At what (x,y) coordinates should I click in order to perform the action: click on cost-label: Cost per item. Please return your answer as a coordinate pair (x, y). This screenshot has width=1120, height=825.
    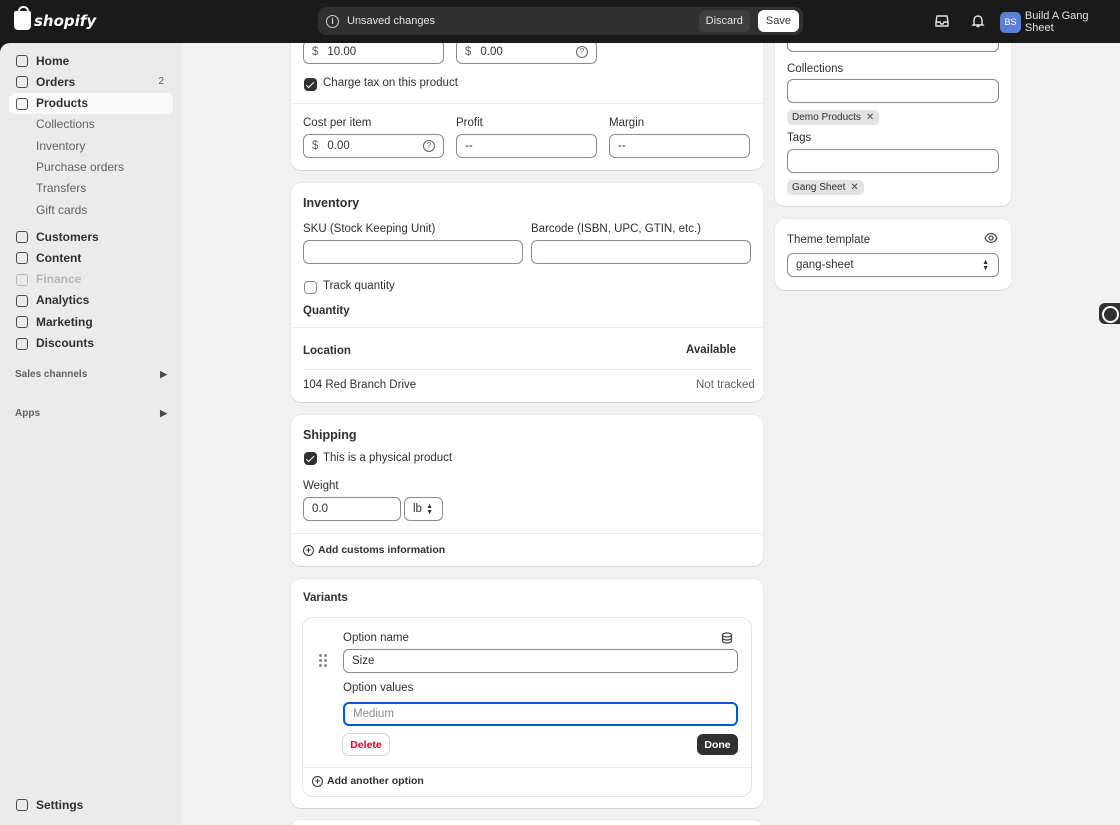
    Looking at the image, I should click on (337, 123).